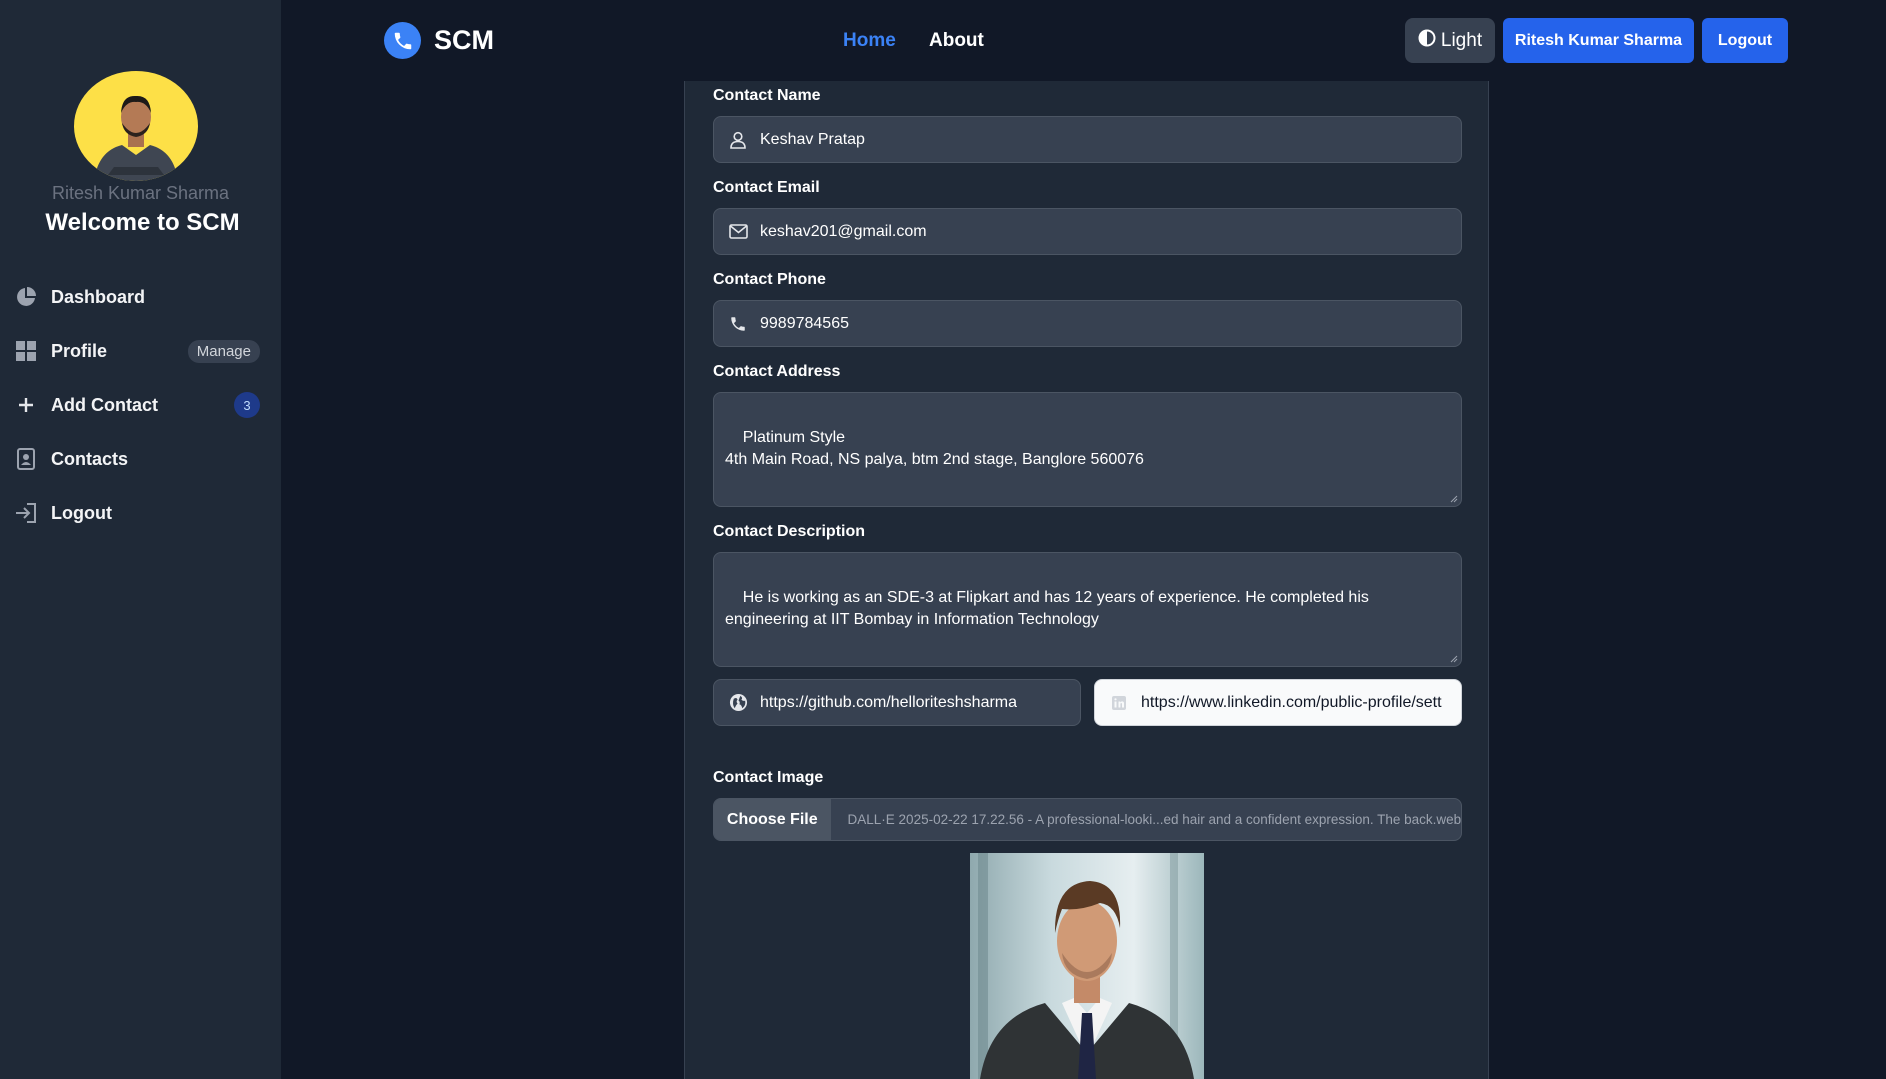 The image size is (1886, 1079). I want to click on phone-logo-icon, so click(402, 40).